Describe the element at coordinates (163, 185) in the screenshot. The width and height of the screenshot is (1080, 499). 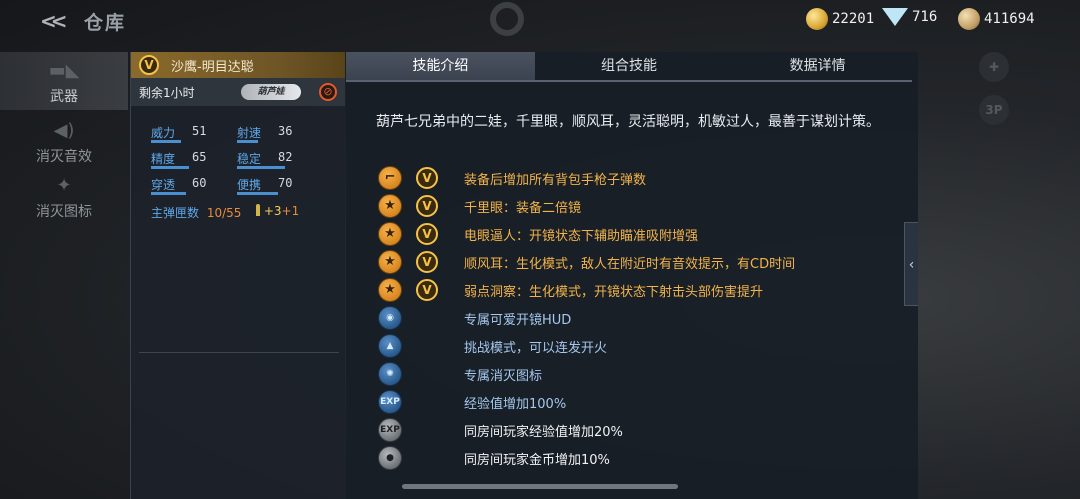
I see `stat-label: 穿透` at that location.